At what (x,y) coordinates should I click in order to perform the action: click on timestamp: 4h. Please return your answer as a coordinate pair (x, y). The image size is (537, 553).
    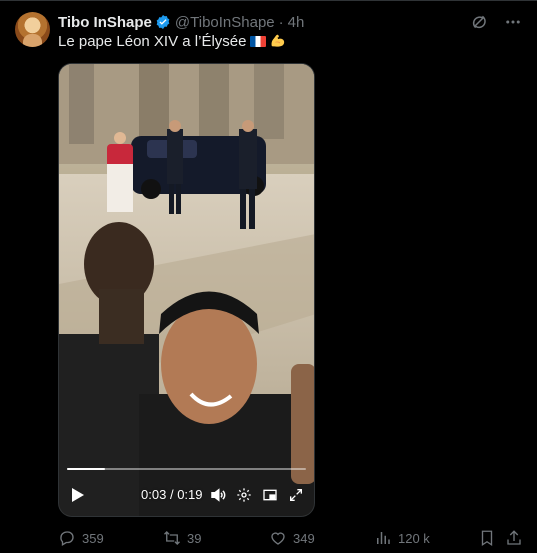
    Looking at the image, I should click on (296, 22).